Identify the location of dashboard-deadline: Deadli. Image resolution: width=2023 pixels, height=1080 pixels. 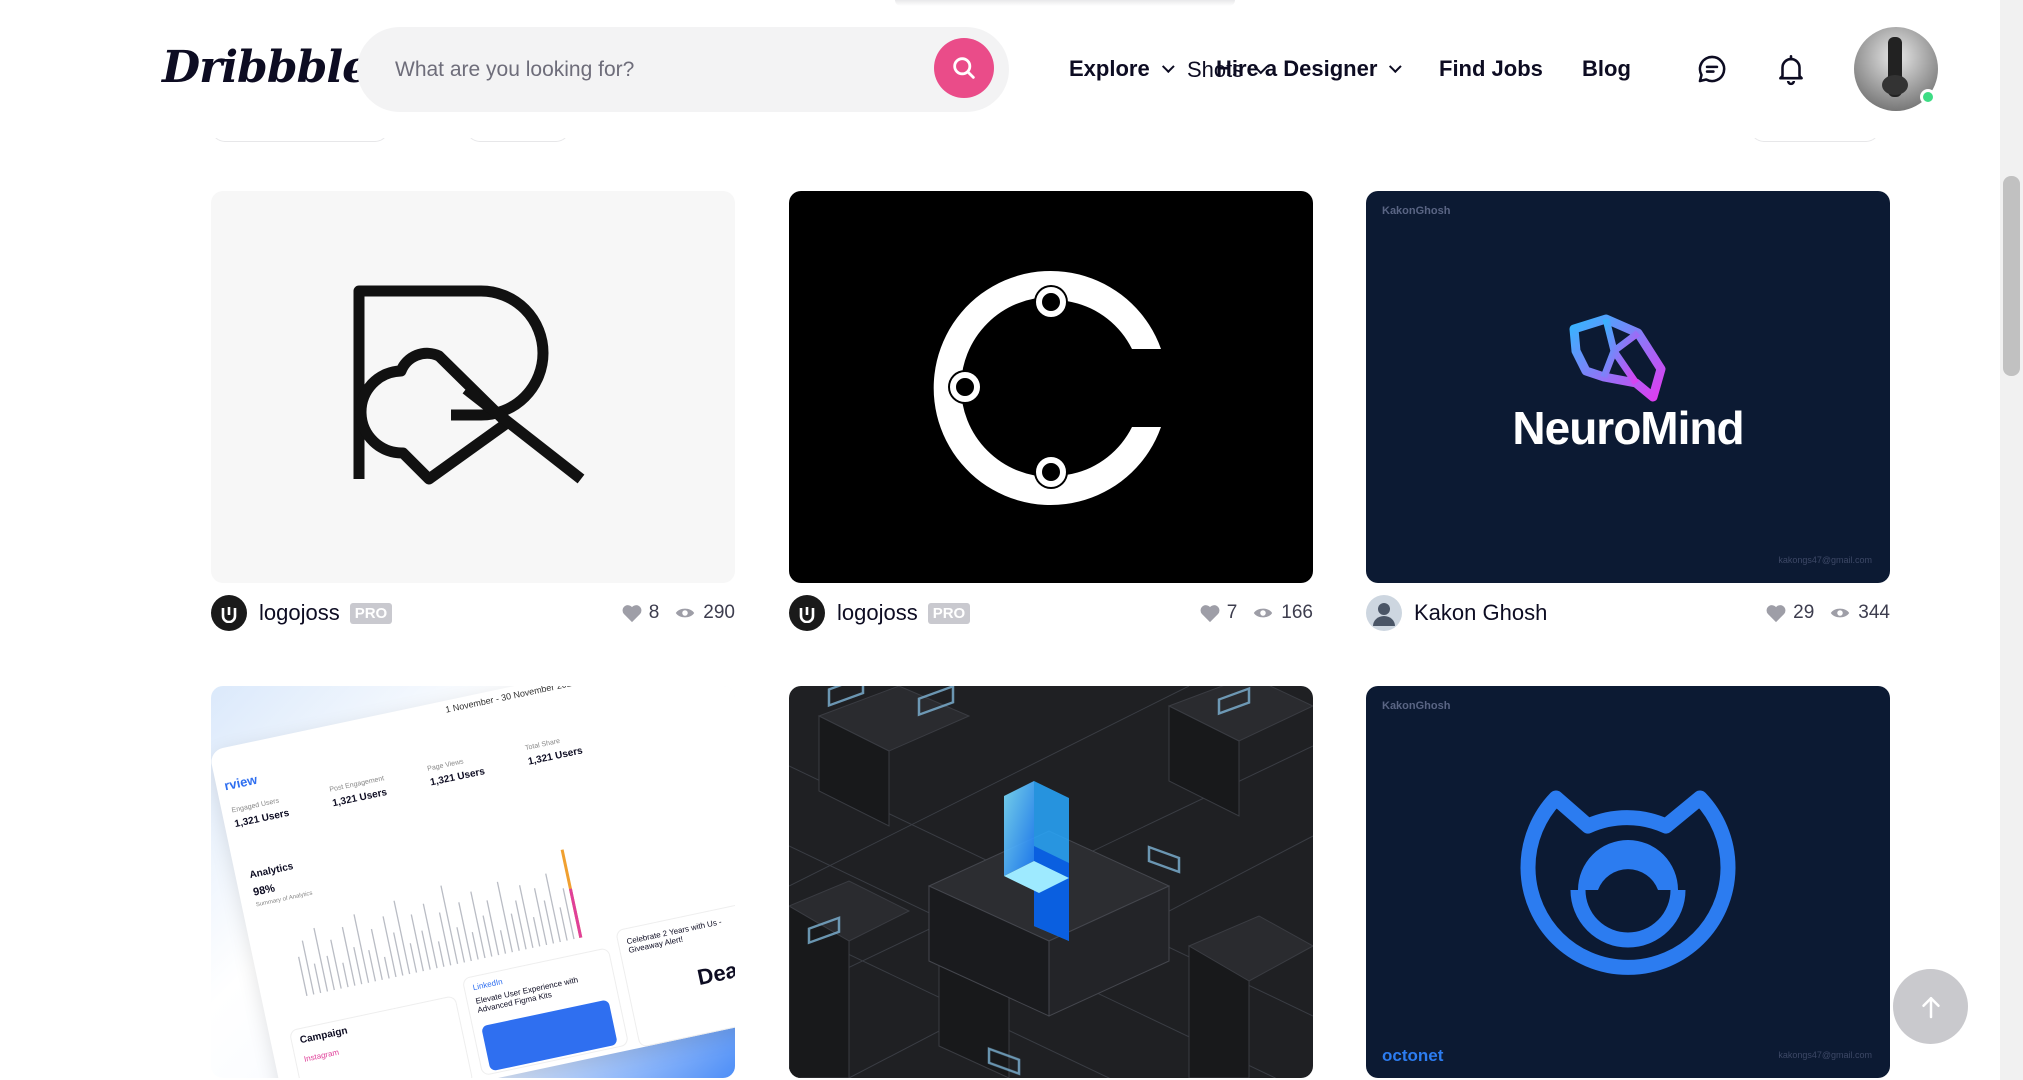
(715, 971).